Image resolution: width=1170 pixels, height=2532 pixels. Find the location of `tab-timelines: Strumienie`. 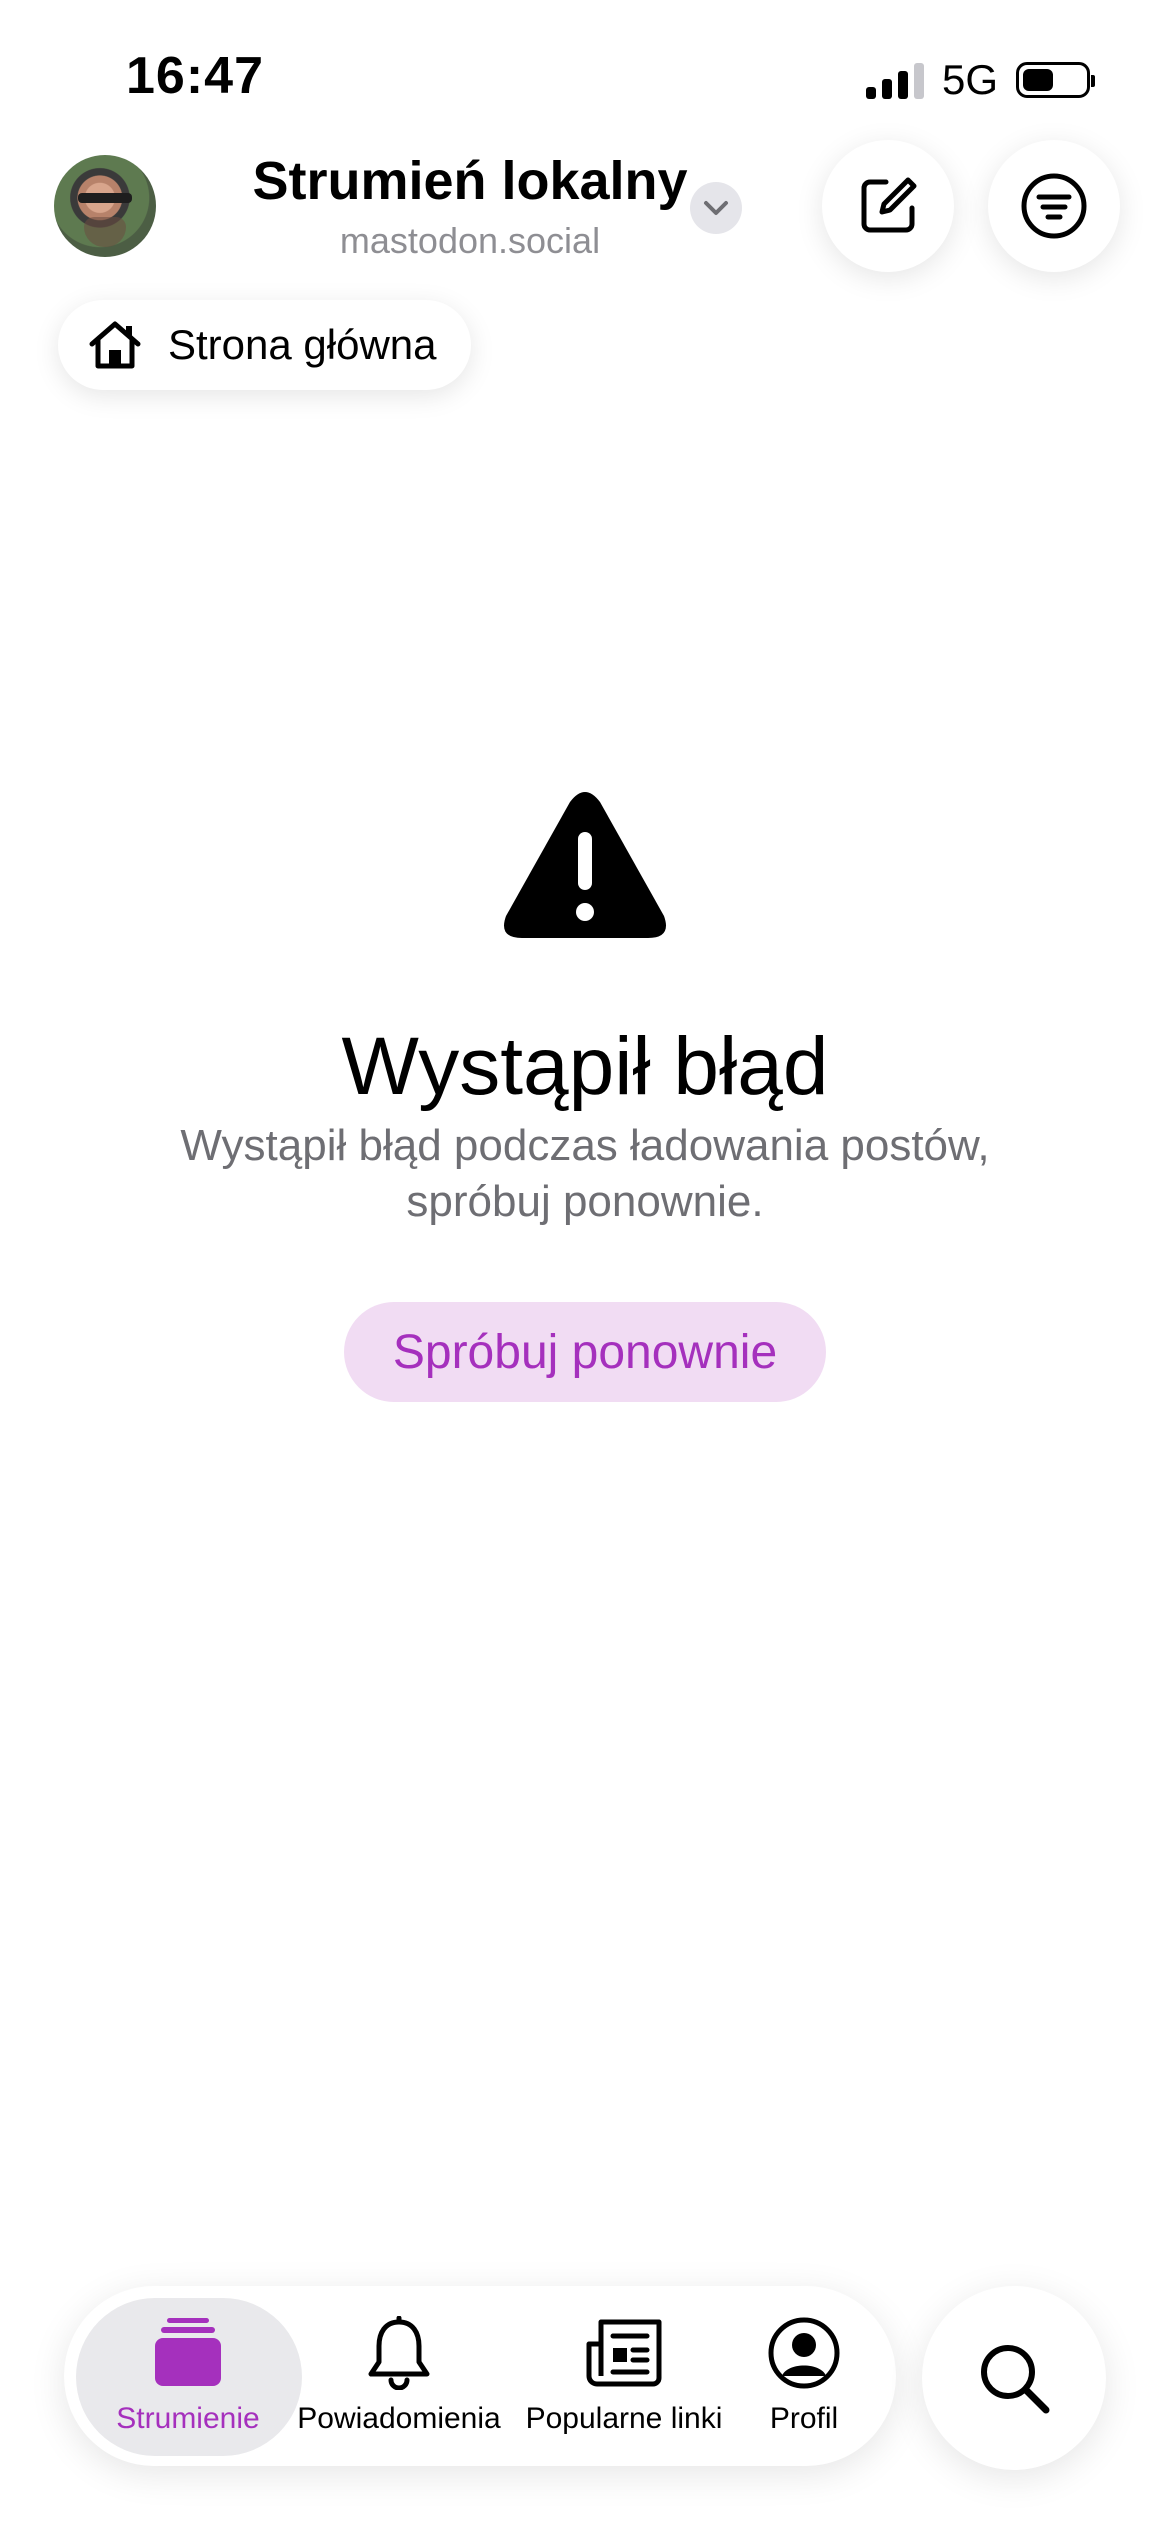

tab-timelines: Strumienie is located at coordinates (188, 2376).